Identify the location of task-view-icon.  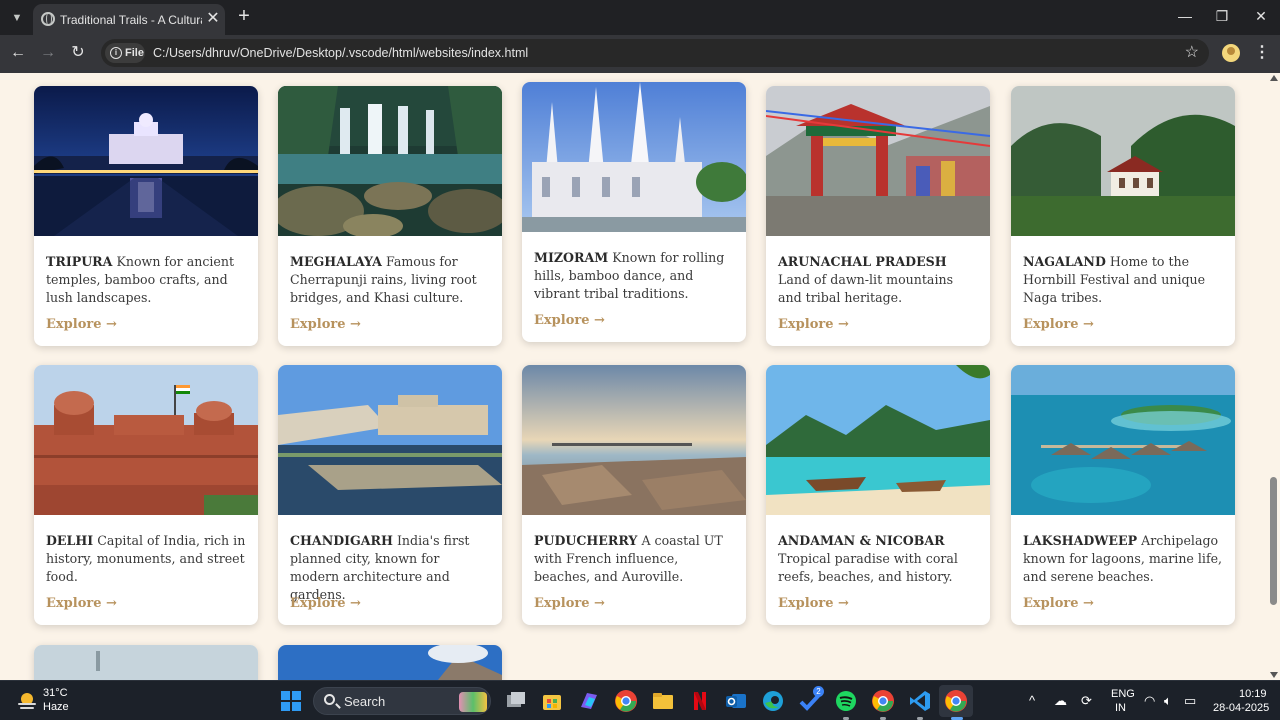
(516, 701).